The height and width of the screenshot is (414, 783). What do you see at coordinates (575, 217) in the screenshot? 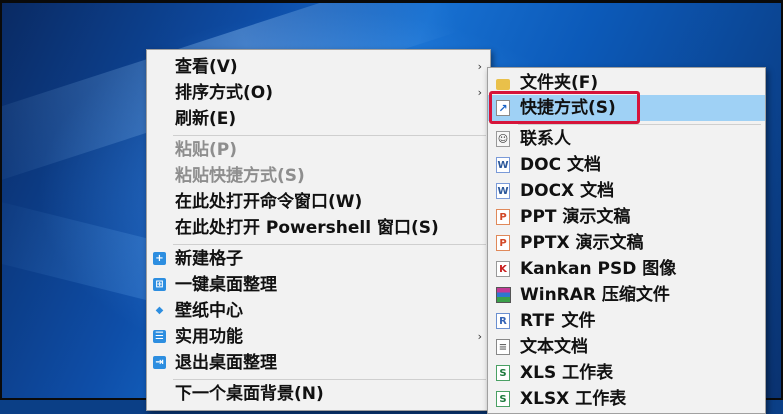
I see `menu-item-label: PPT 演示文稿` at bounding box center [575, 217].